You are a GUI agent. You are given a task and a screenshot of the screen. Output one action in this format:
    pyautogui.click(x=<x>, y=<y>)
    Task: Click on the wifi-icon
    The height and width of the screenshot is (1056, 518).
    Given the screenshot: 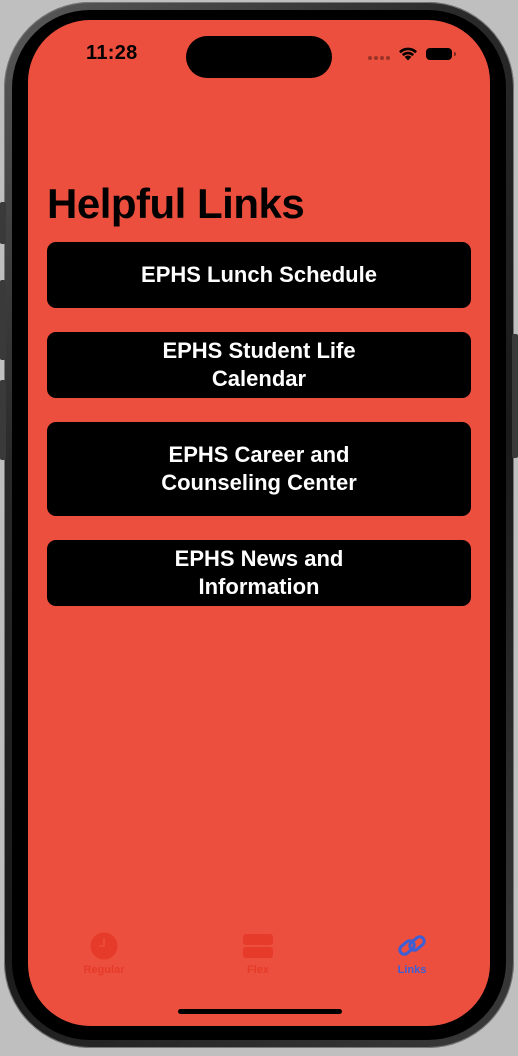 What is the action you would take?
    pyautogui.click(x=408, y=54)
    